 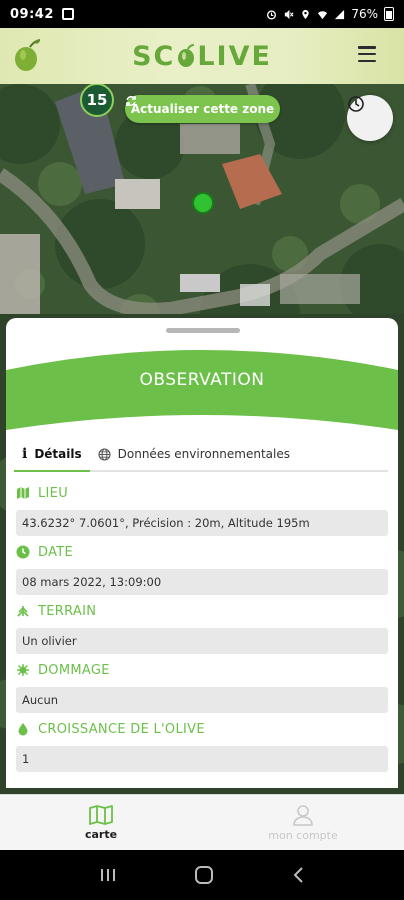 I want to click on terrain-value: Un olivier, so click(x=202, y=641).